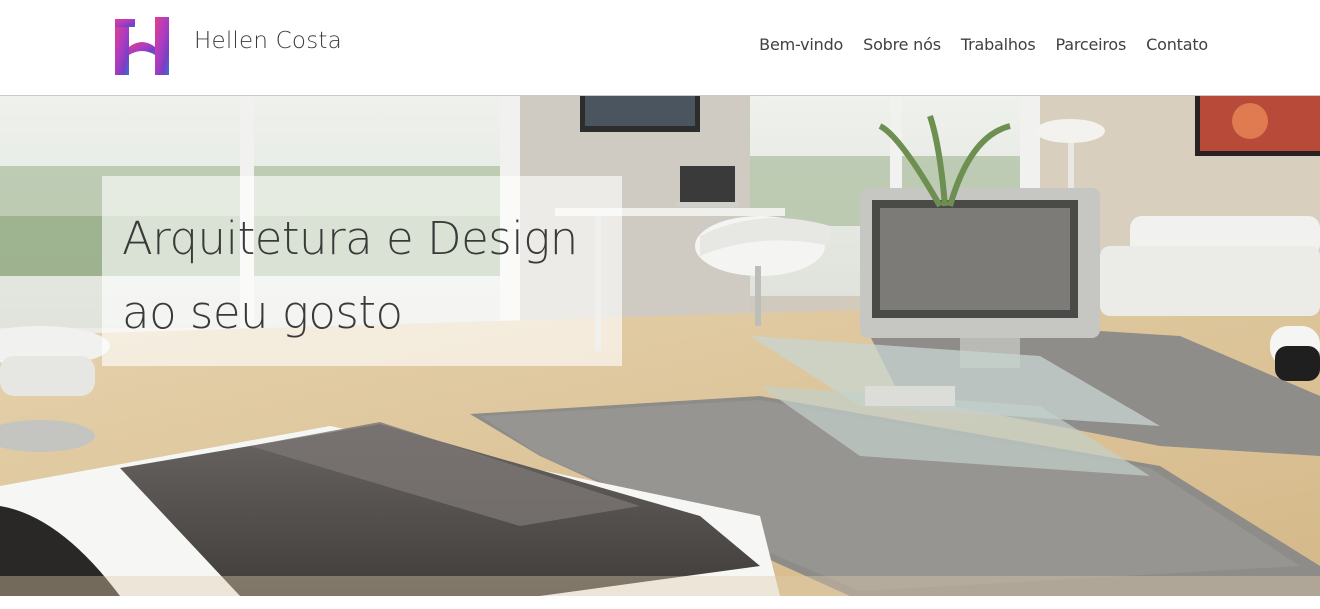  I want to click on nav-item-parceiros: Parceiros, so click(1091, 44).